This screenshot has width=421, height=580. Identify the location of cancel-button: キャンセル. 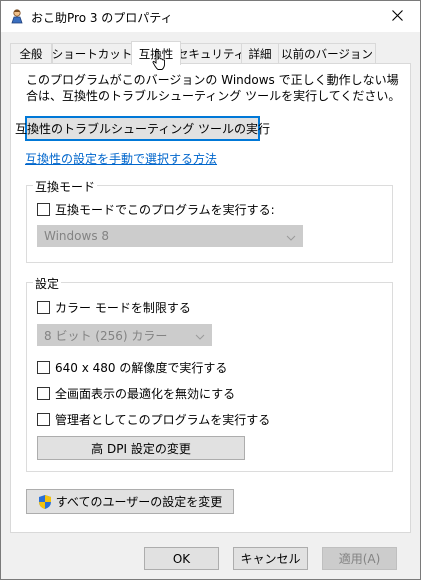
(270, 558).